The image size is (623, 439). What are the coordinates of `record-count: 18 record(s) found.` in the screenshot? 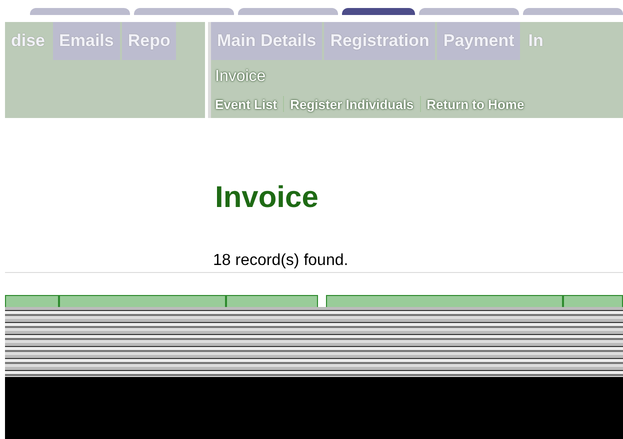 It's located at (281, 261).